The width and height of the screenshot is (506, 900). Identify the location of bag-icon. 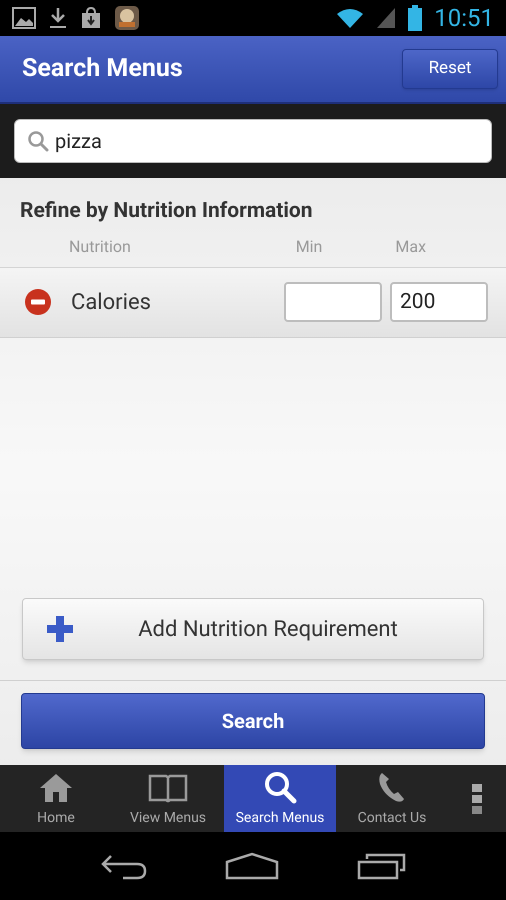
(91, 18).